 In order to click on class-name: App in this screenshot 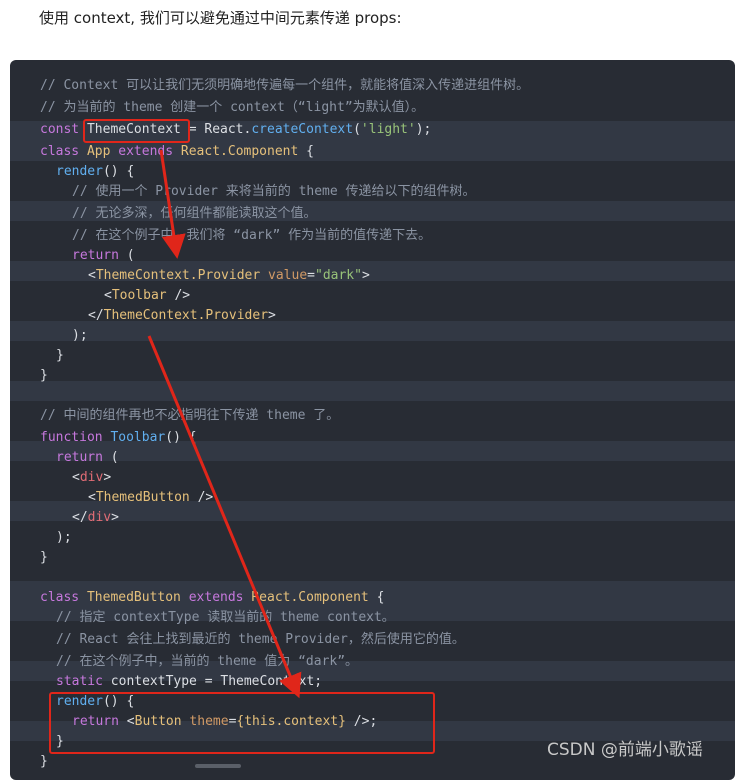, I will do `click(98, 151)`.